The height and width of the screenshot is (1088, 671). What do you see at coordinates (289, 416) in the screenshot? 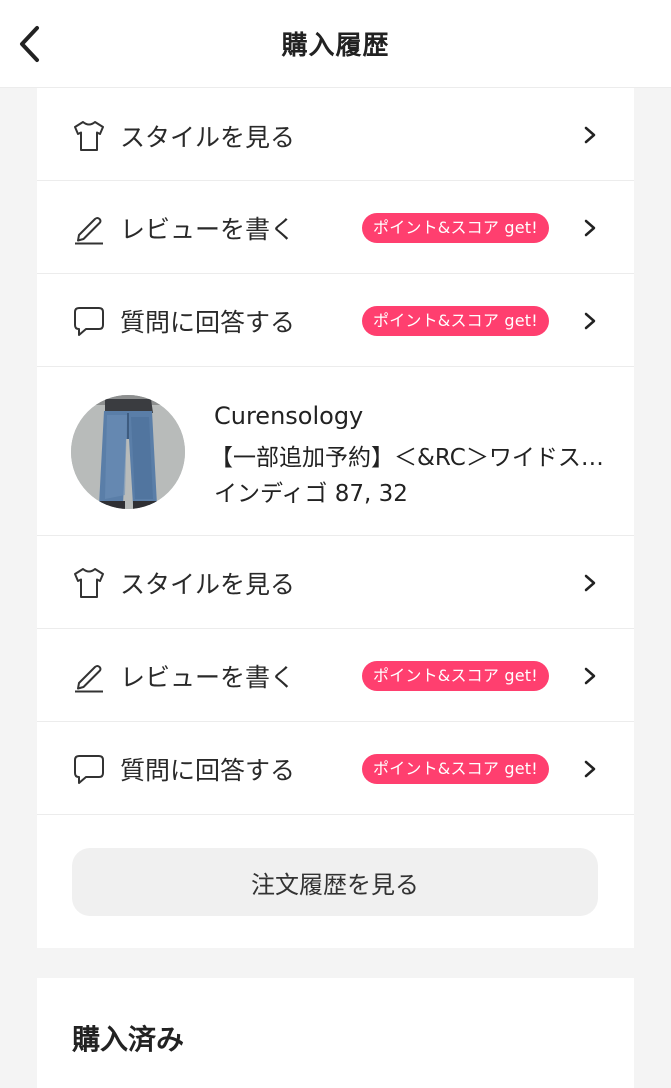
I see `product-brand: Curensology` at bounding box center [289, 416].